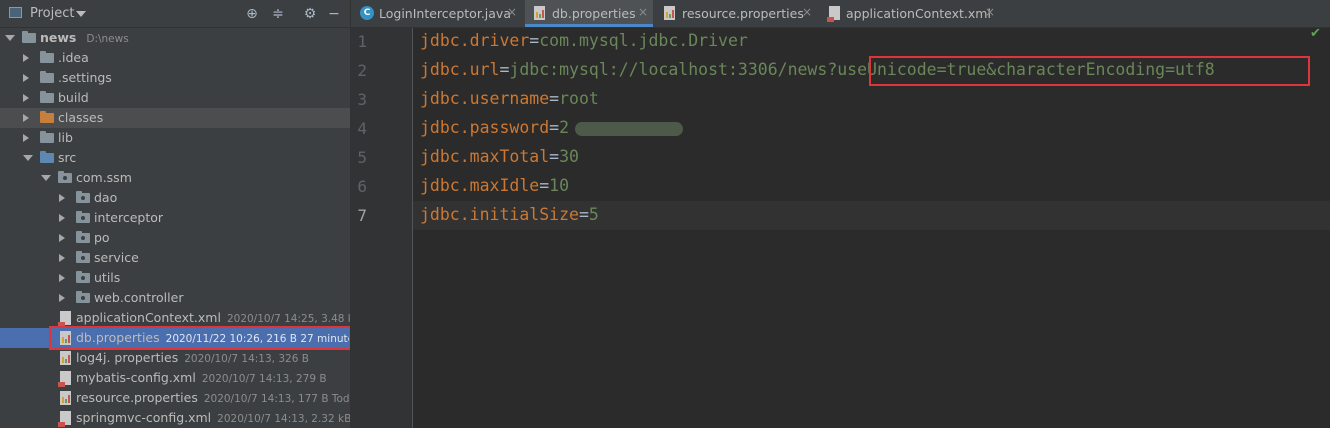  Describe the element at coordinates (589, 13) in the screenshot. I see `tab-db-properties: db.properties ×` at that location.